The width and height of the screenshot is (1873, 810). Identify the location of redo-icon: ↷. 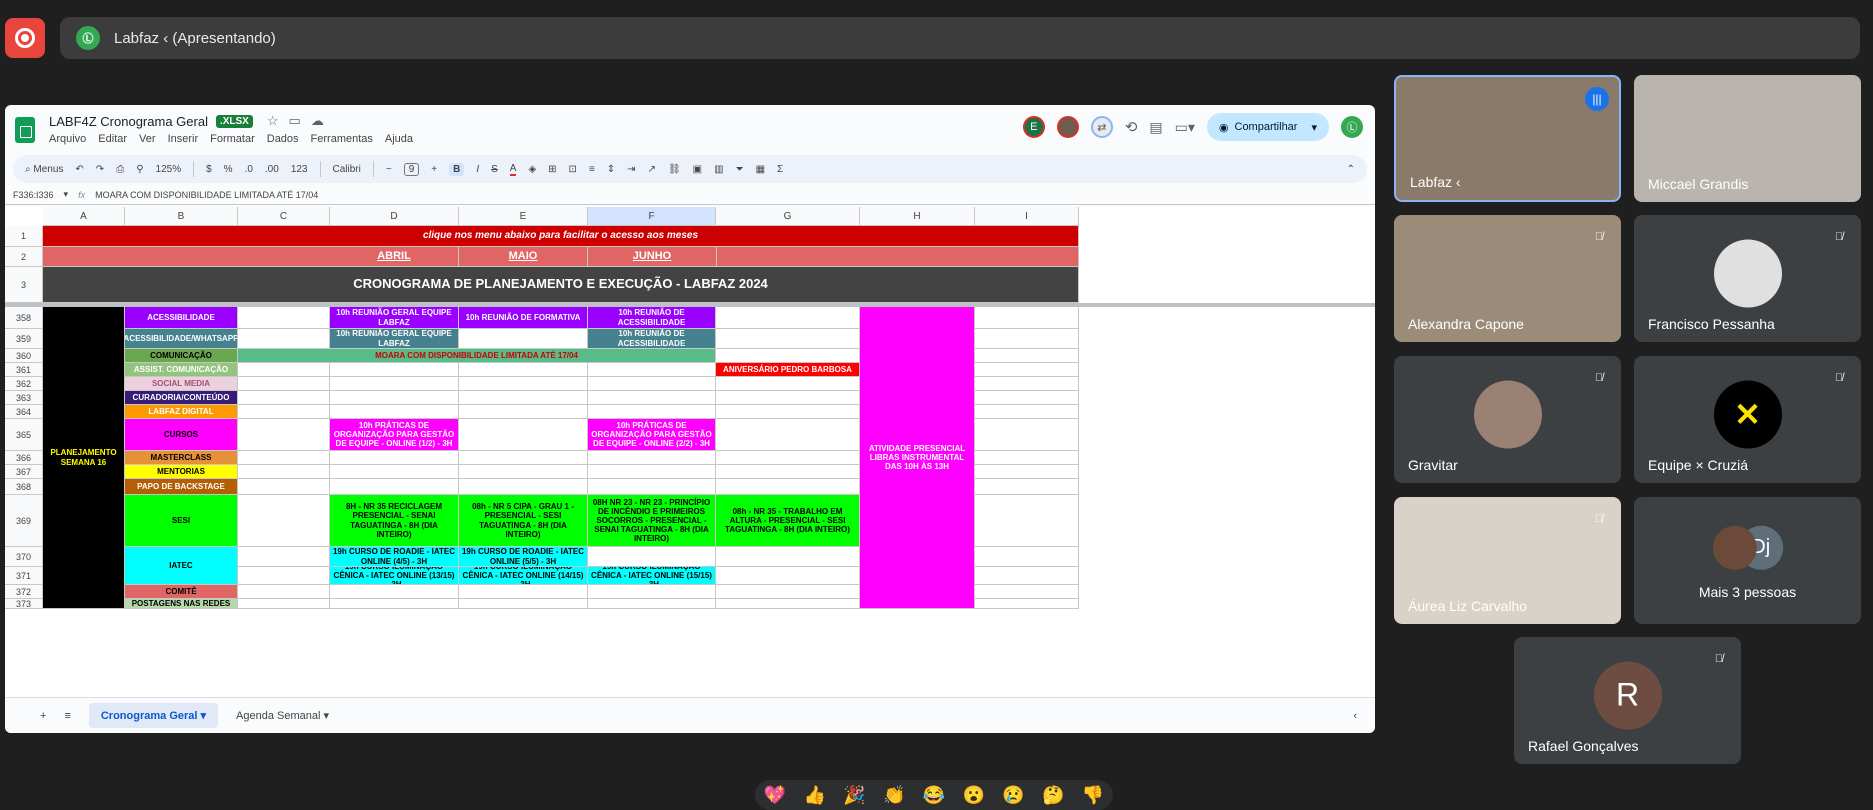
(100, 169).